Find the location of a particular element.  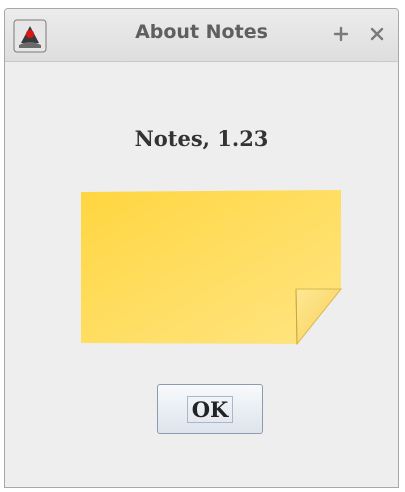

ok-focus-ring: OK is located at coordinates (210, 409).